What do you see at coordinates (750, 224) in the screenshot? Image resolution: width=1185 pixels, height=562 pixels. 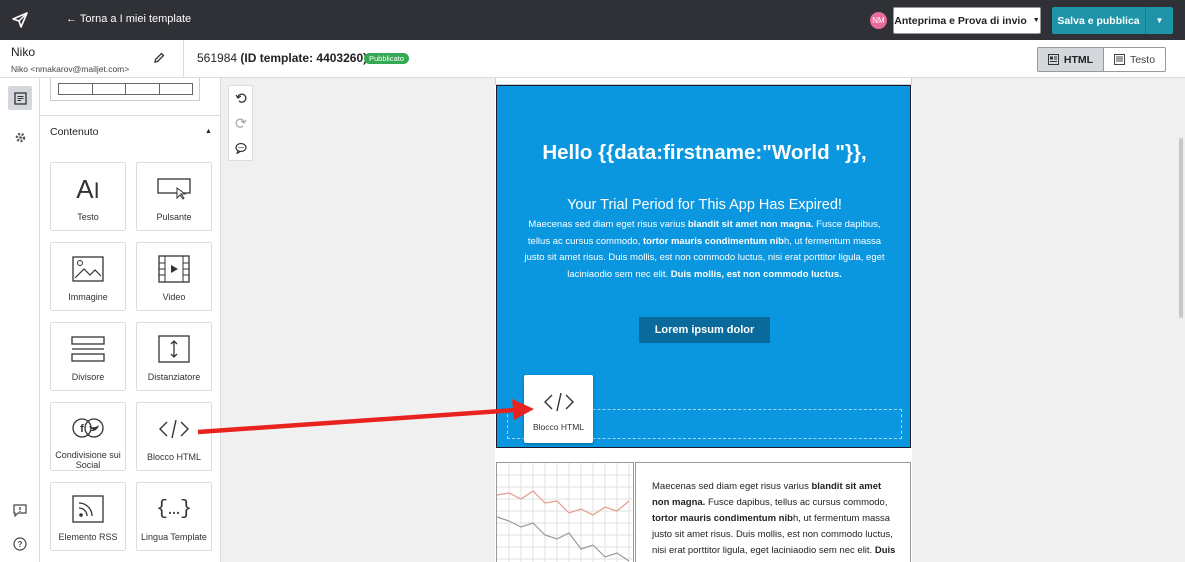 I see `bold-run: blandit sit amet non magna.` at bounding box center [750, 224].